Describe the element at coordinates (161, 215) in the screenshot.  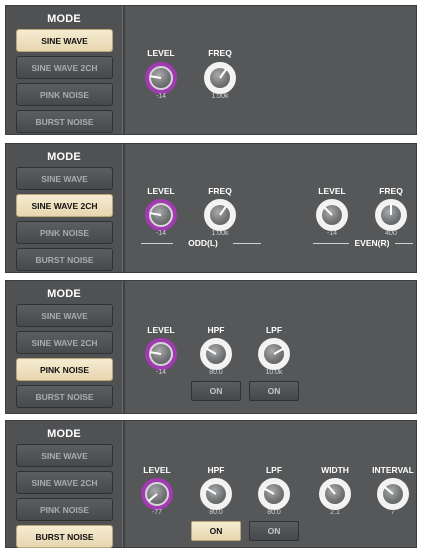
I see `odd-level-knob` at that location.